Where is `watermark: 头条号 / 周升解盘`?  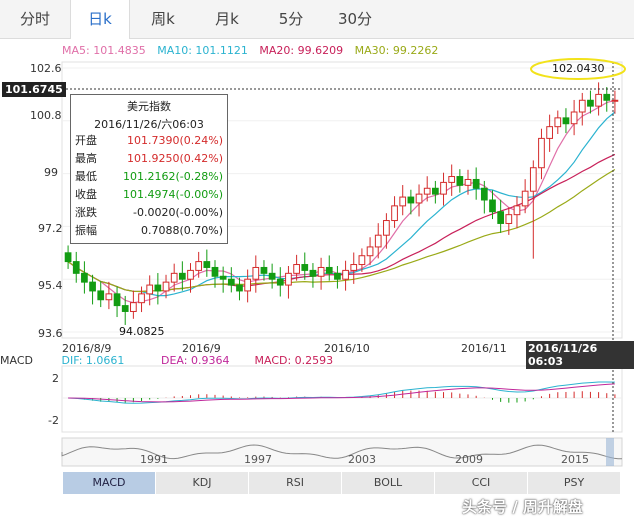 watermark: 头条号 / 周升解盘 is located at coordinates (522, 507).